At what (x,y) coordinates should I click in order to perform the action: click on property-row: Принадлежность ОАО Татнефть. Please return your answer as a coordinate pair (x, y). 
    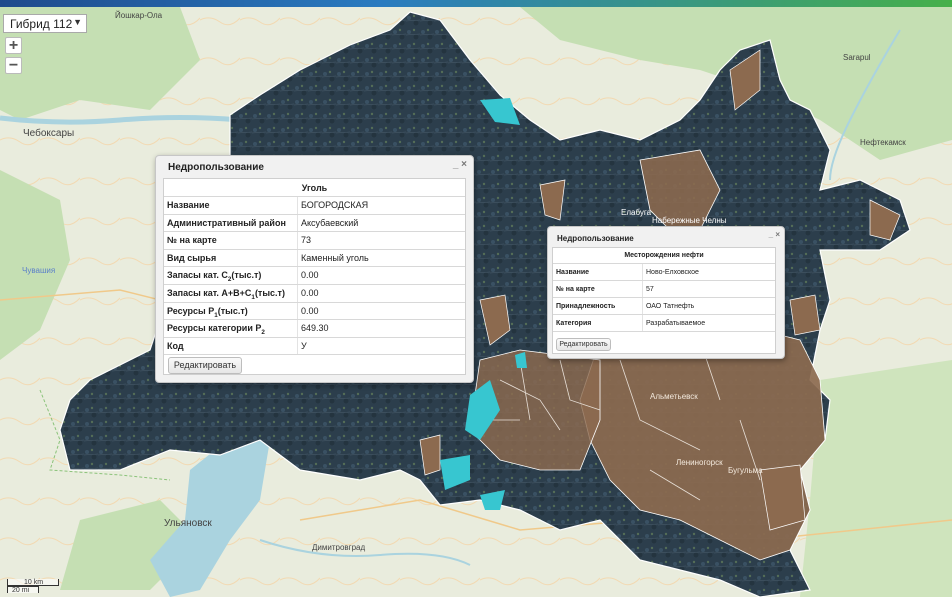
    Looking at the image, I should click on (664, 306).